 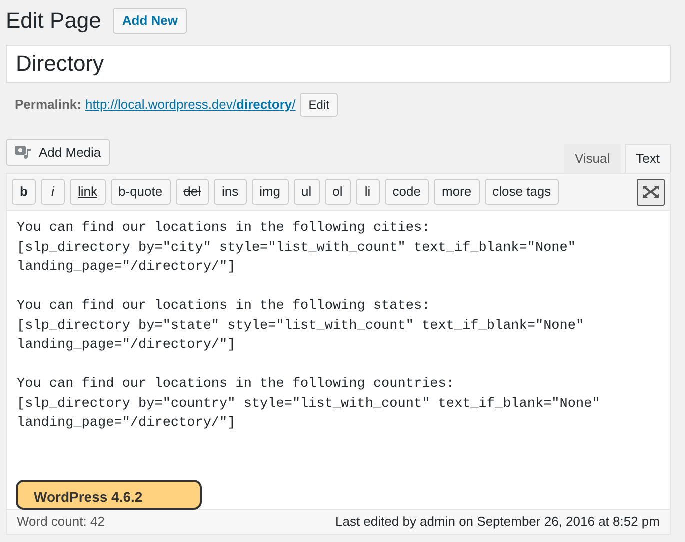 What do you see at coordinates (53, 192) in the screenshot?
I see `toolbar-button: i` at bounding box center [53, 192].